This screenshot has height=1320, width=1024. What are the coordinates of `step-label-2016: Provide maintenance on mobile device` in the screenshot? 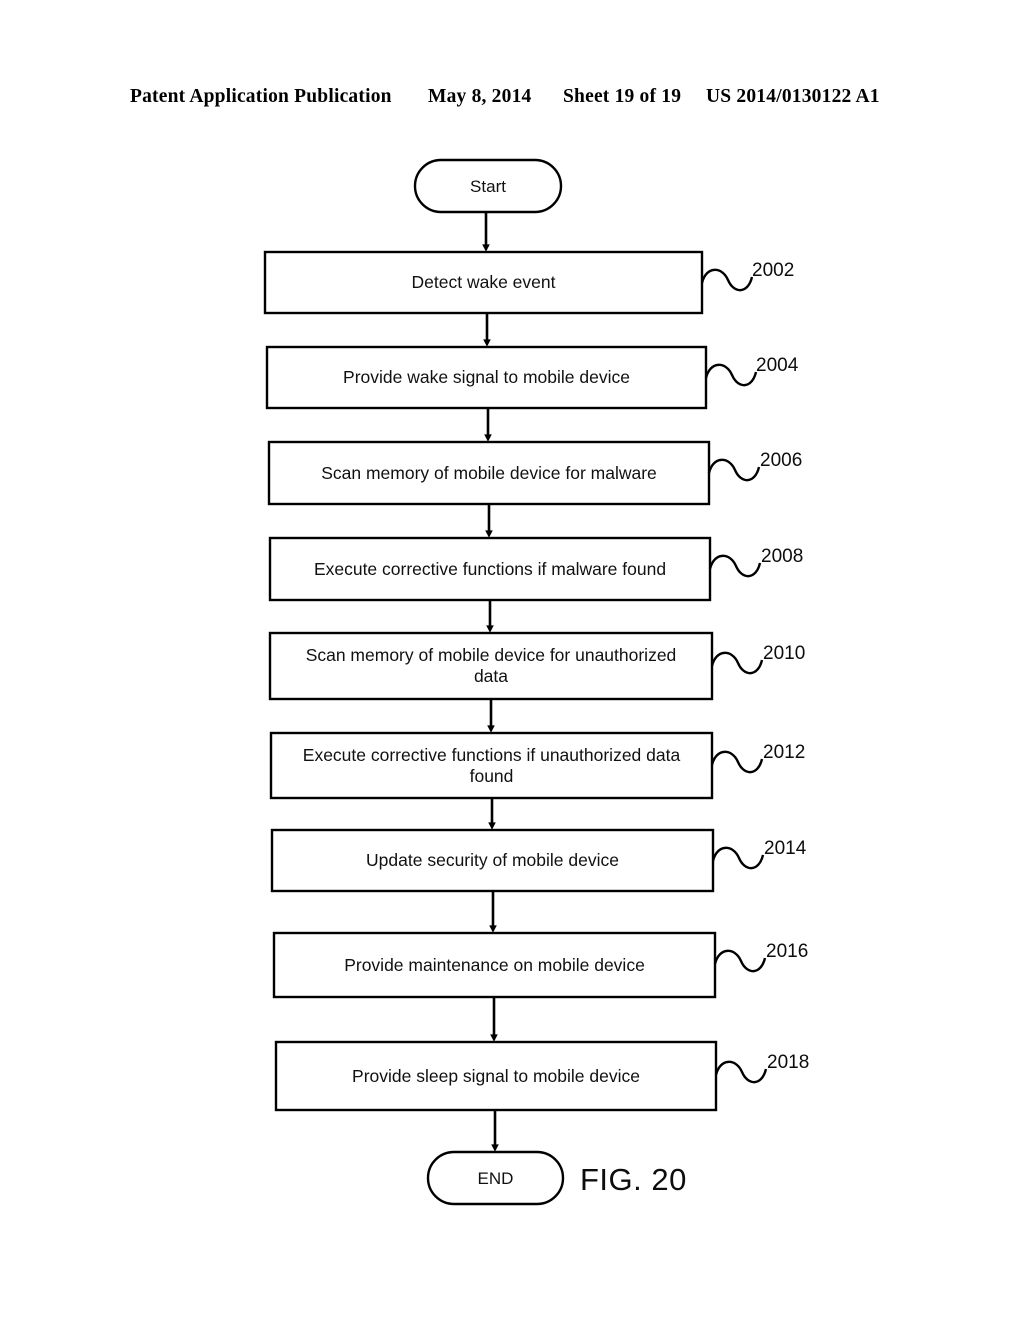 It's located at (494, 964).